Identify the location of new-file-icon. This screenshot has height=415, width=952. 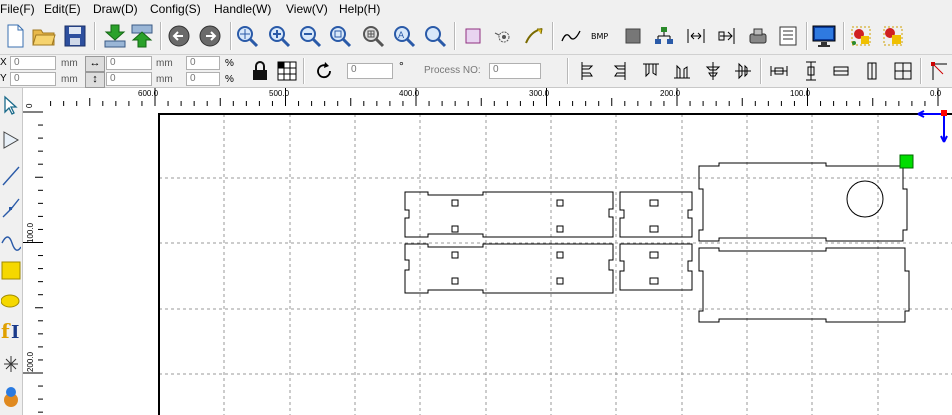
(15, 36).